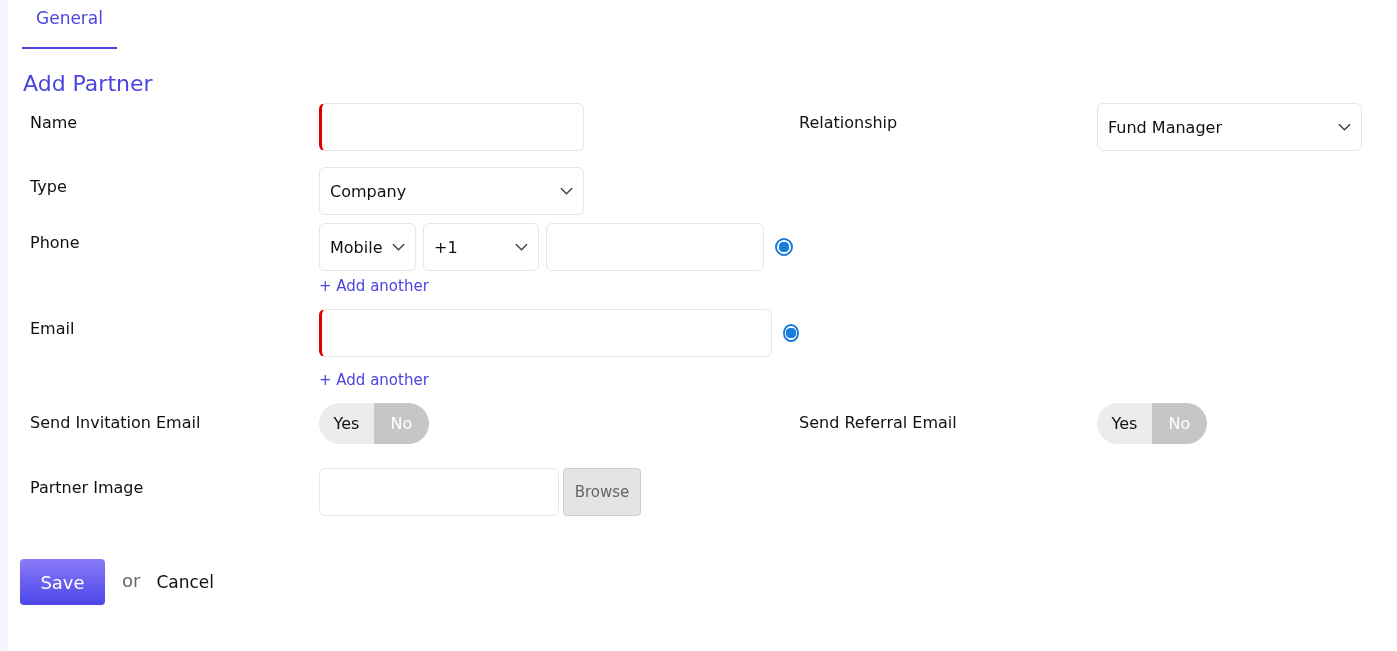 This screenshot has width=1397, height=651. What do you see at coordinates (878, 422) in the screenshot?
I see `field-label: Send Referral Email` at bounding box center [878, 422].